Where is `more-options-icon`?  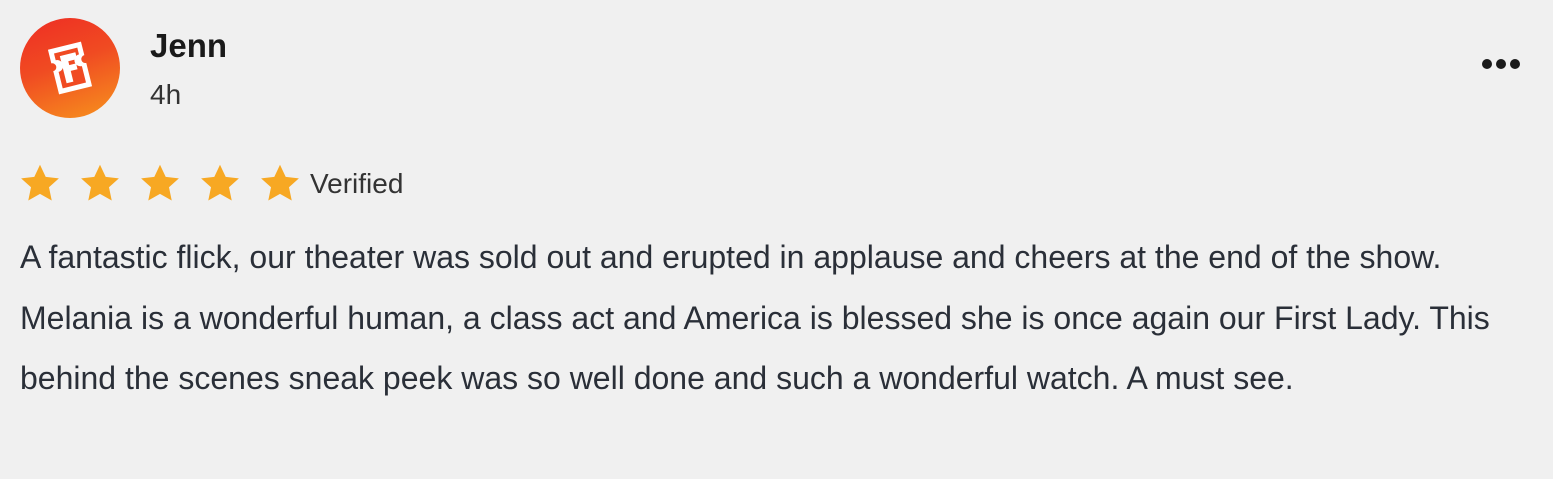
more-options-icon is located at coordinates (1501, 64).